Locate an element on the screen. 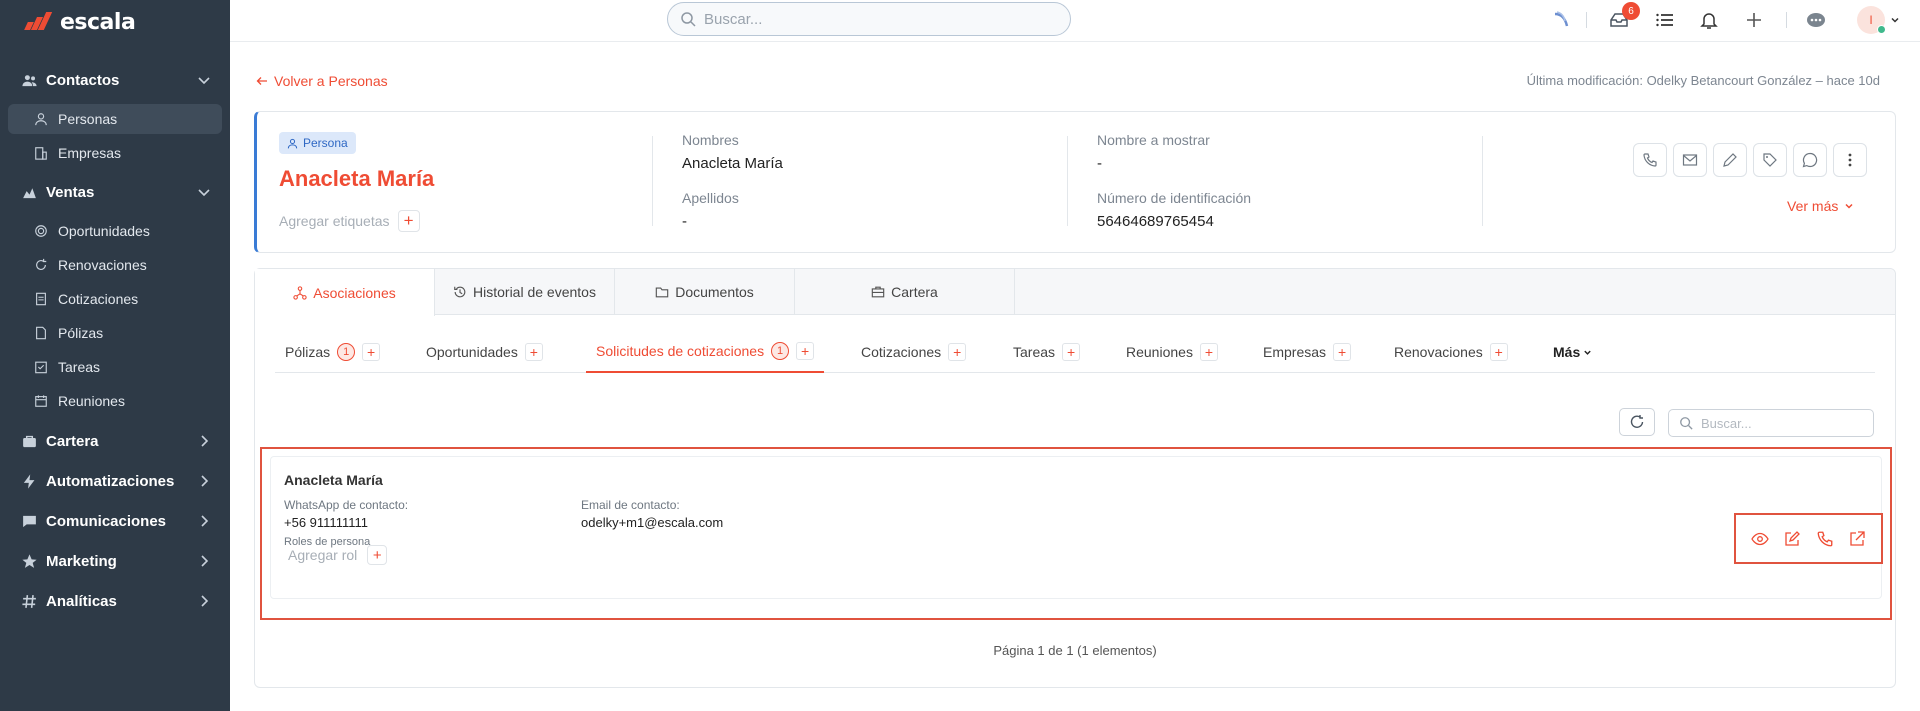 The image size is (1920, 711). tag-button is located at coordinates (1770, 160).